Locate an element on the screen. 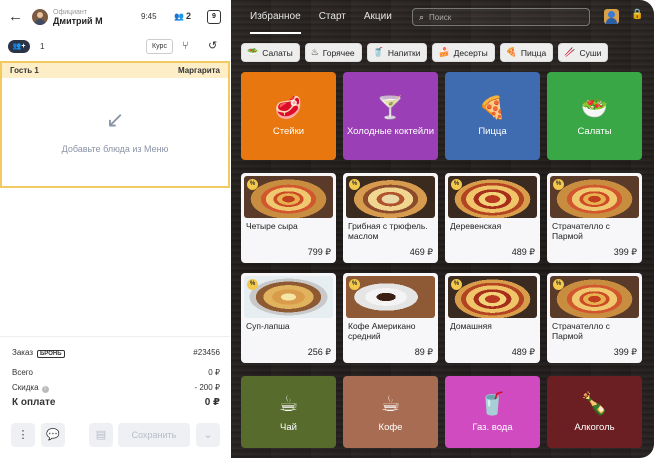 The height and width of the screenshot is (458, 654). tile-alcohol: 🍾 Алкоголь is located at coordinates (594, 412).